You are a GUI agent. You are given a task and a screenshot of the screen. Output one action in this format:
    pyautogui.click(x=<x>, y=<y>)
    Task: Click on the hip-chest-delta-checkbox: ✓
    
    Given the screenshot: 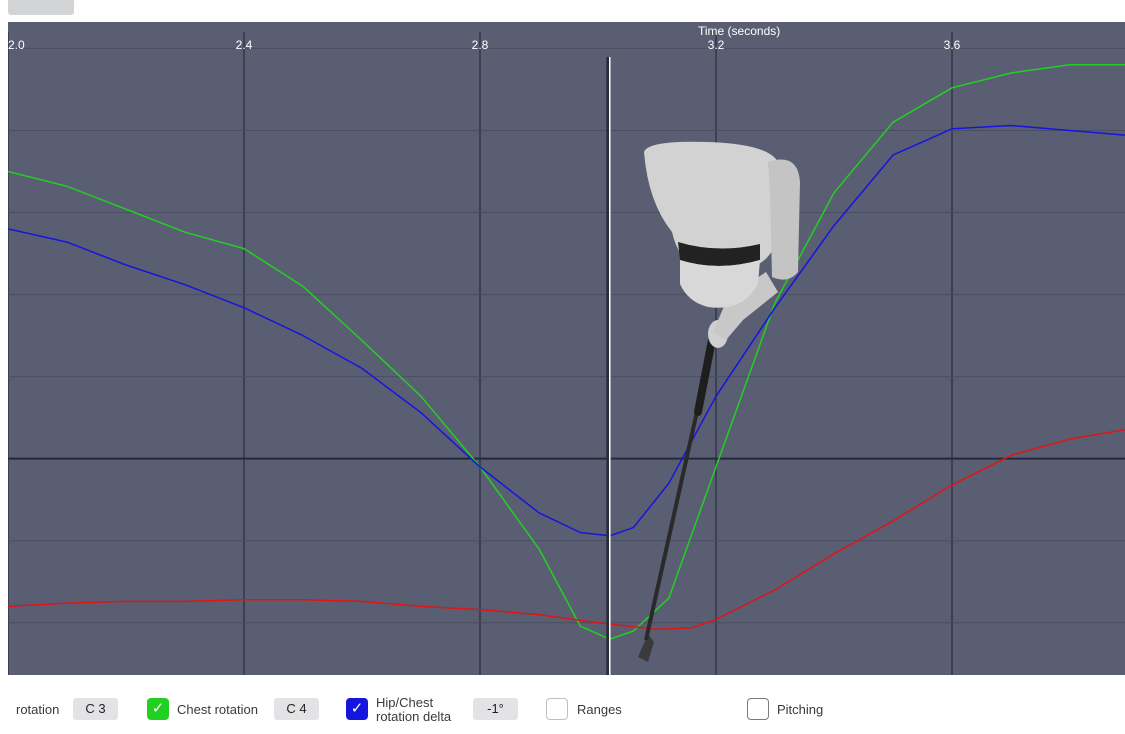 What is the action you would take?
    pyautogui.click(x=357, y=709)
    